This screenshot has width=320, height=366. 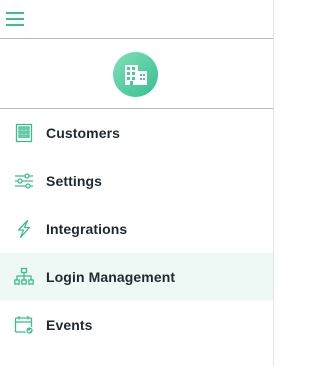 I want to click on sidebar-item-label: Login Management, so click(x=111, y=277).